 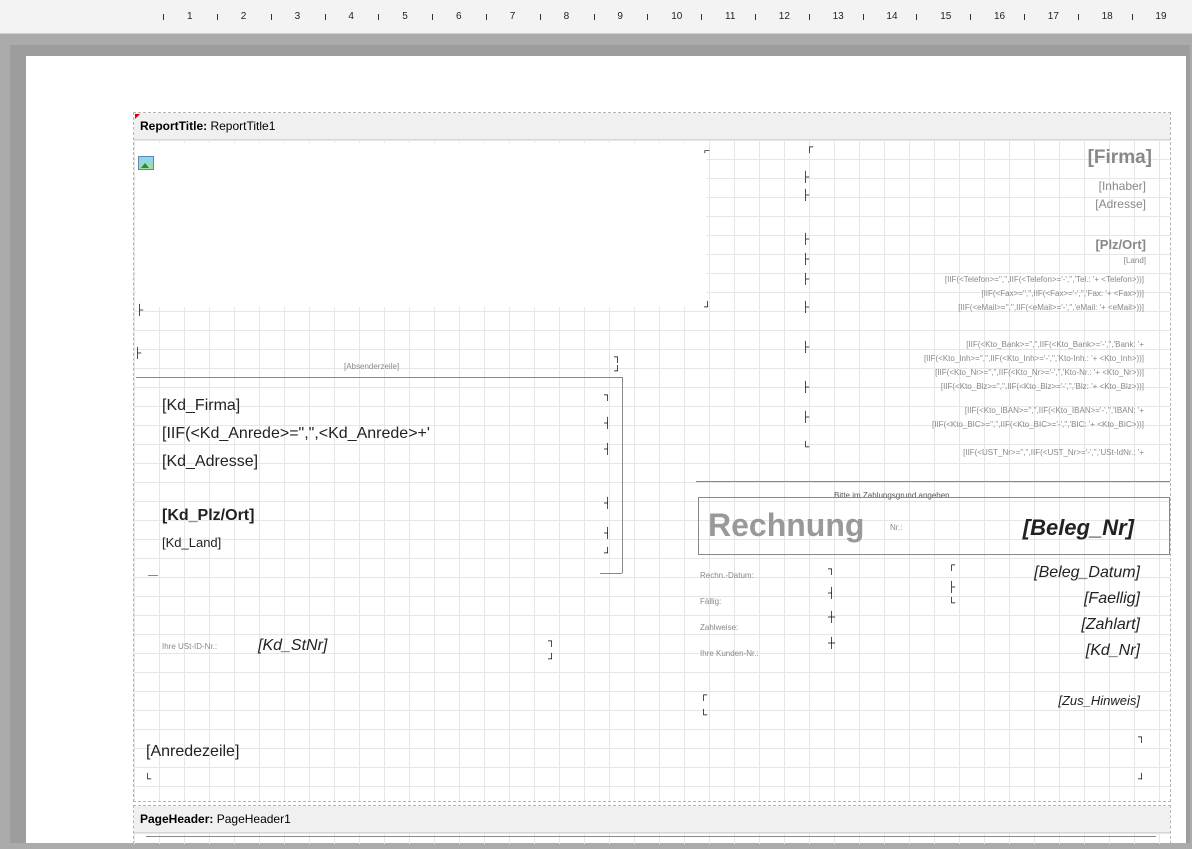 I want to click on beleg-datum-field: [Beleg_Datum], so click(x=1087, y=573).